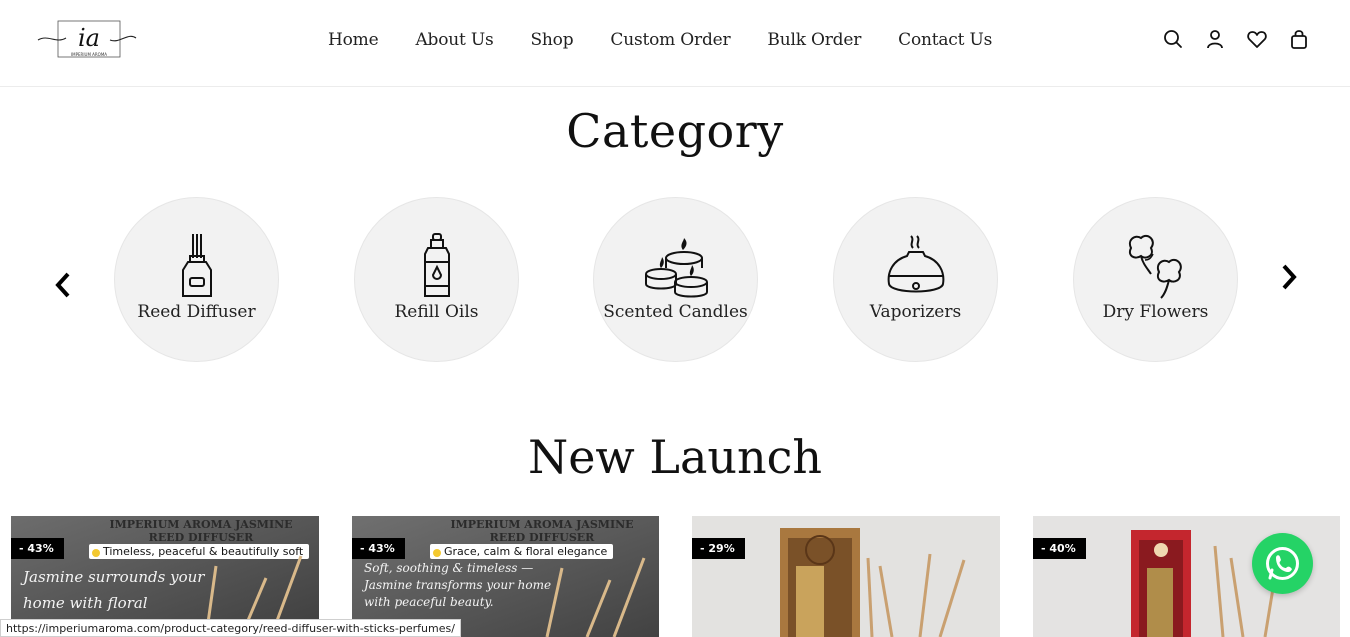 This screenshot has height=637, width=1350. What do you see at coordinates (1236, 39) in the screenshot?
I see `header-actions` at bounding box center [1236, 39].